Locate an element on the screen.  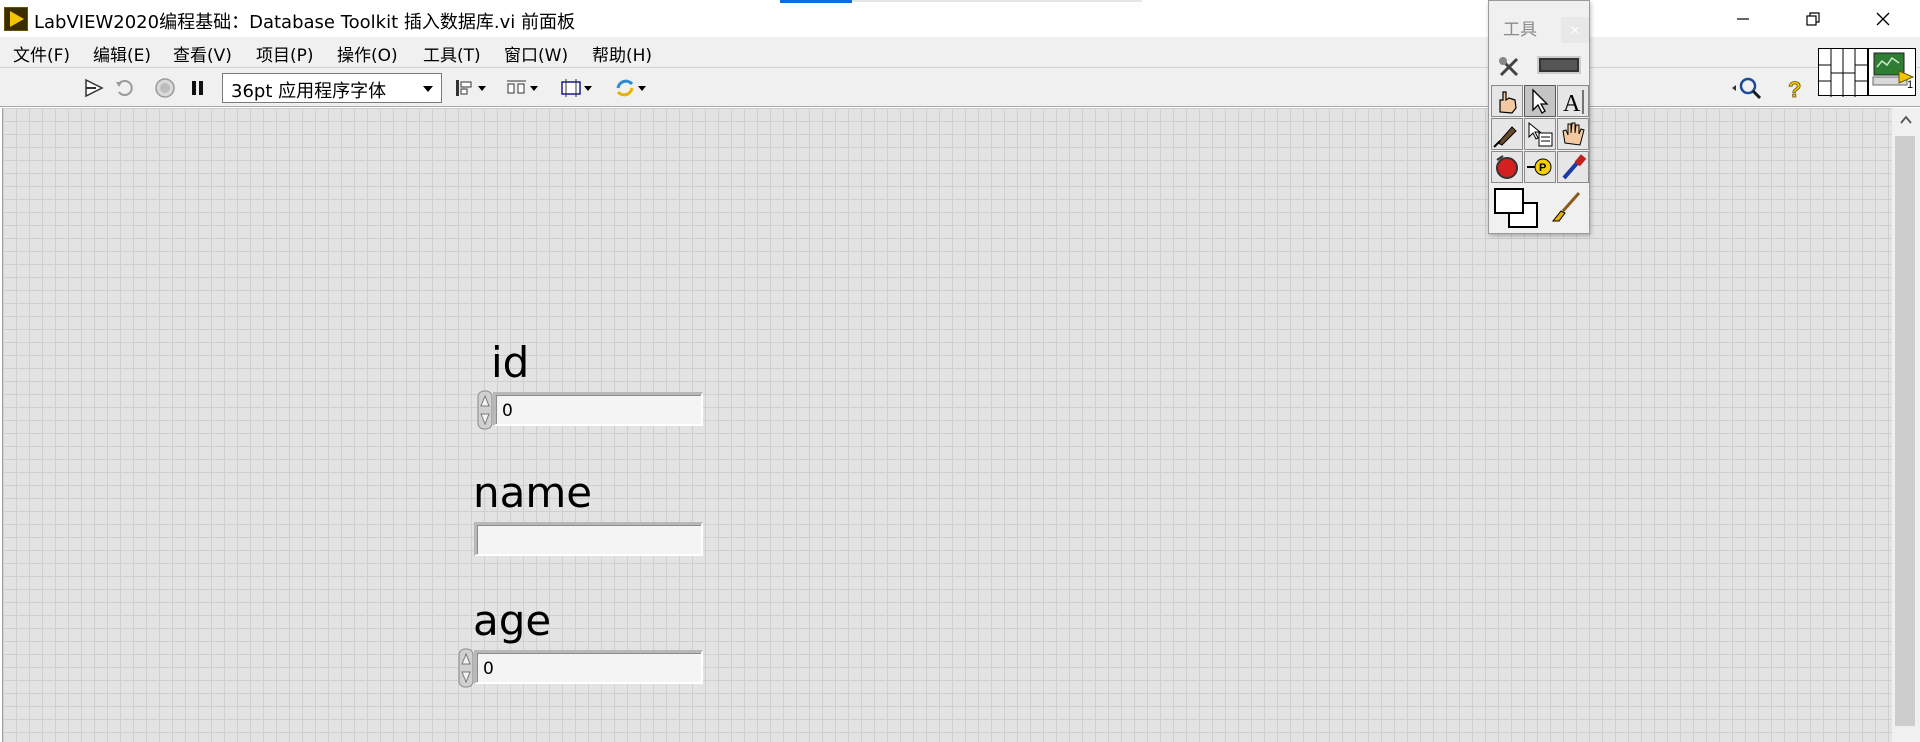
run-continuously-icon is located at coordinates (126, 88).